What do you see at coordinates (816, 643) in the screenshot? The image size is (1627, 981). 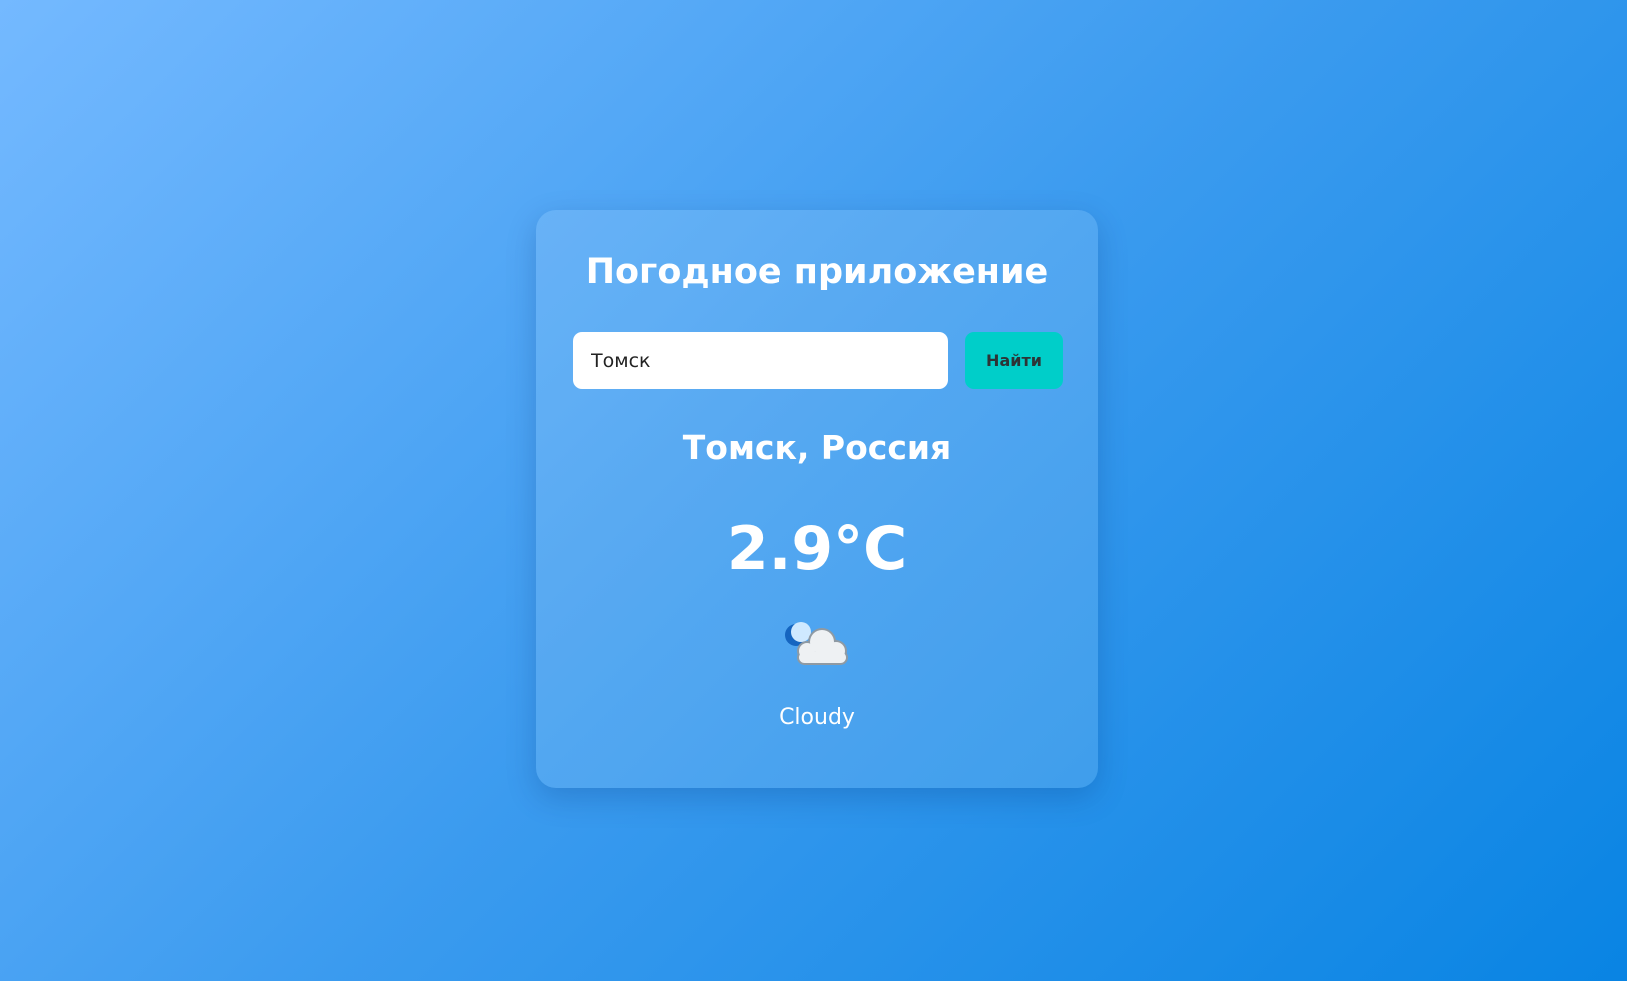 I see `weather-icon-graphic` at bounding box center [816, 643].